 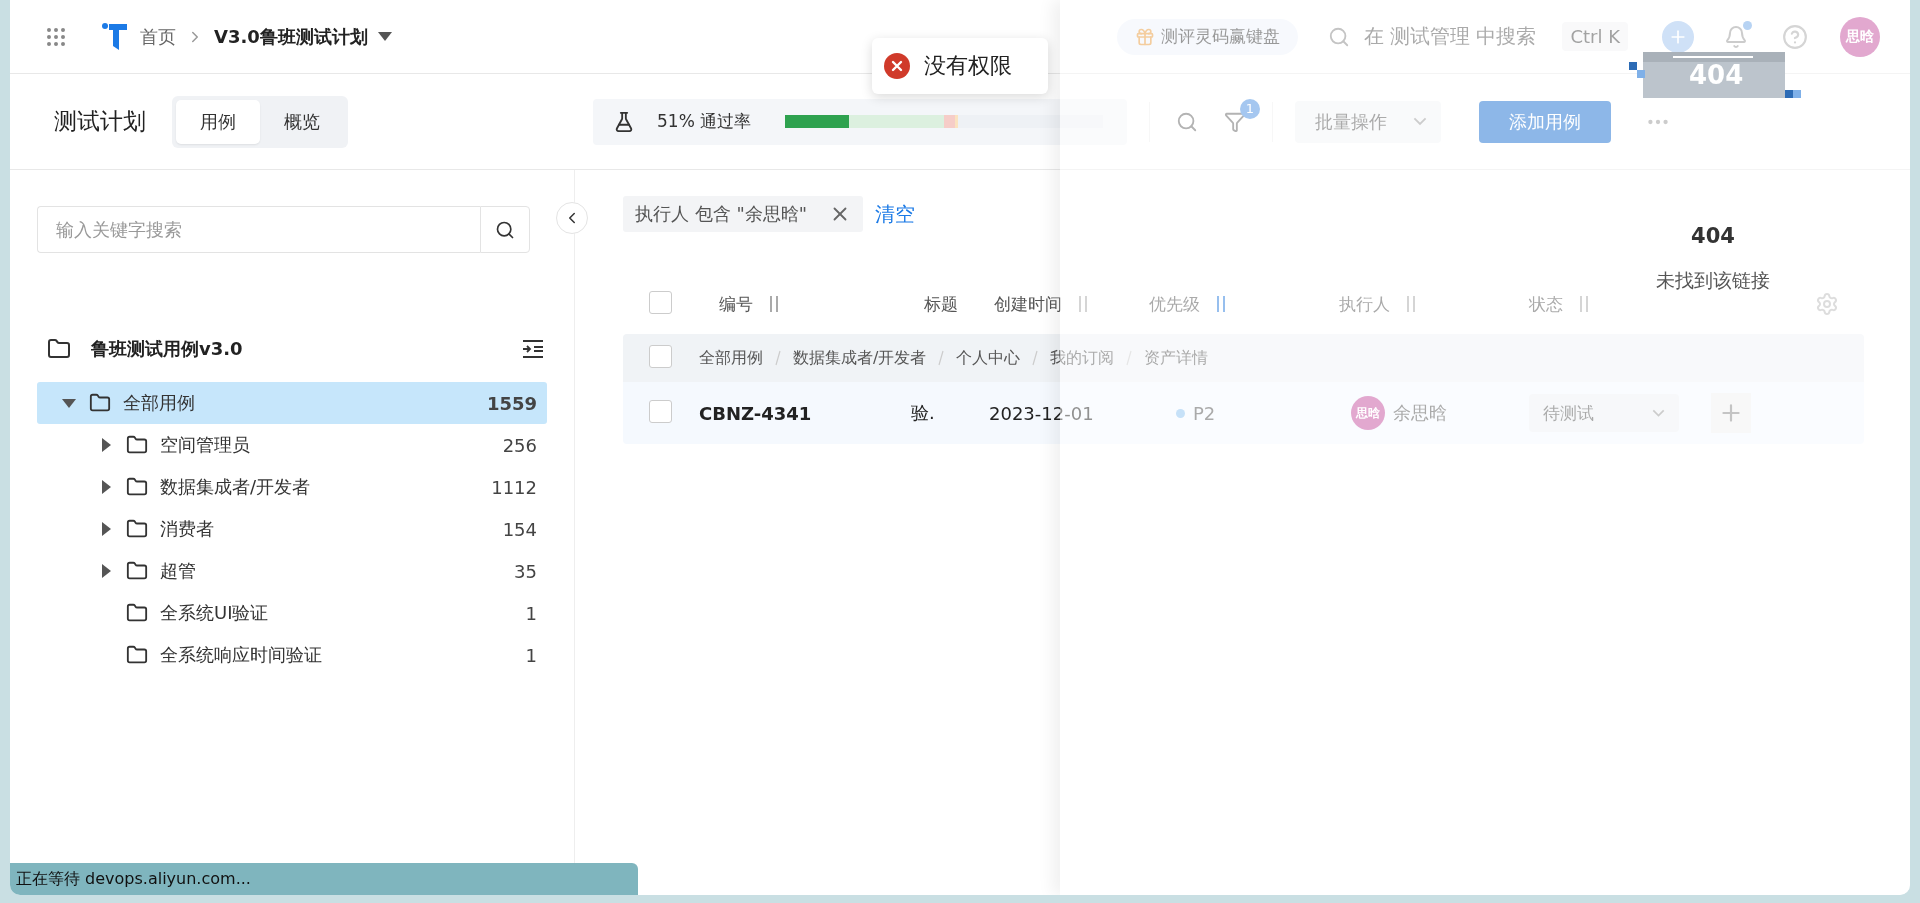 I want to click on search-button, so click(x=505, y=229).